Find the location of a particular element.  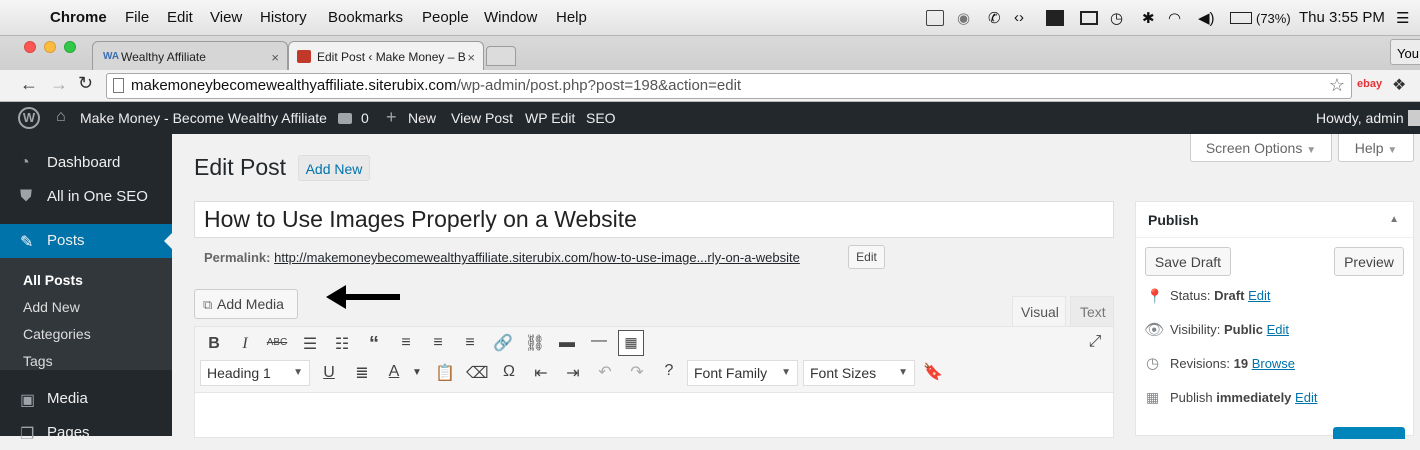

sidebar-item-pages: ❐ Pages is located at coordinates (86, 433).